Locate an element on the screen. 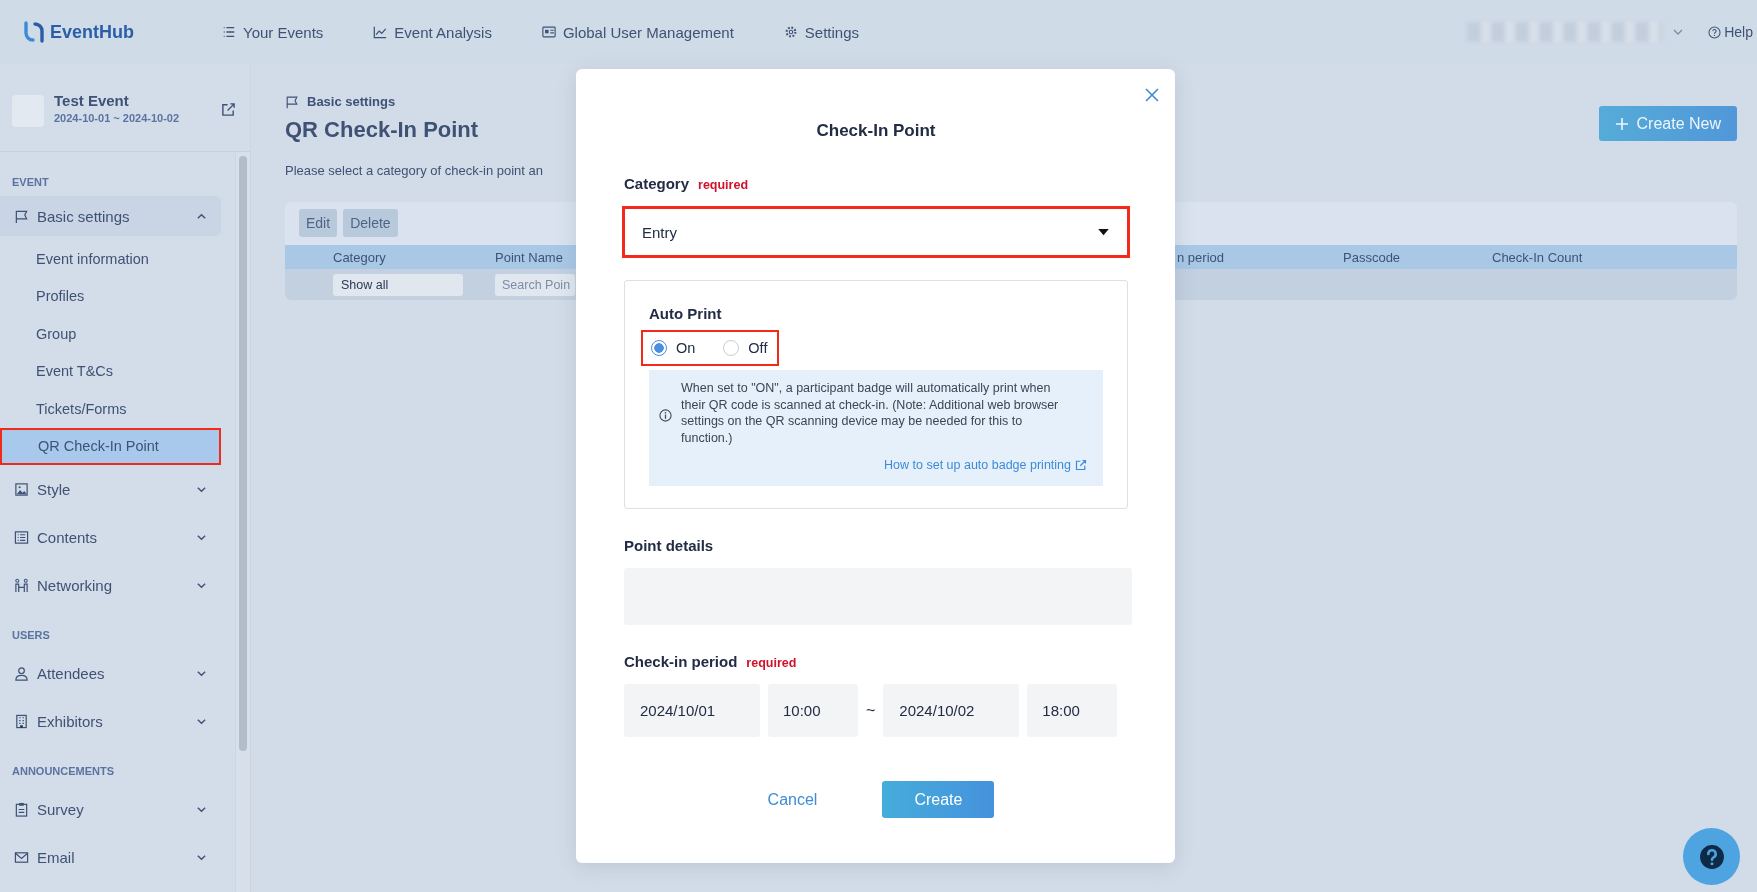 This screenshot has height=892, width=1757. column-header: Check-In Count is located at coordinates (1538, 257).